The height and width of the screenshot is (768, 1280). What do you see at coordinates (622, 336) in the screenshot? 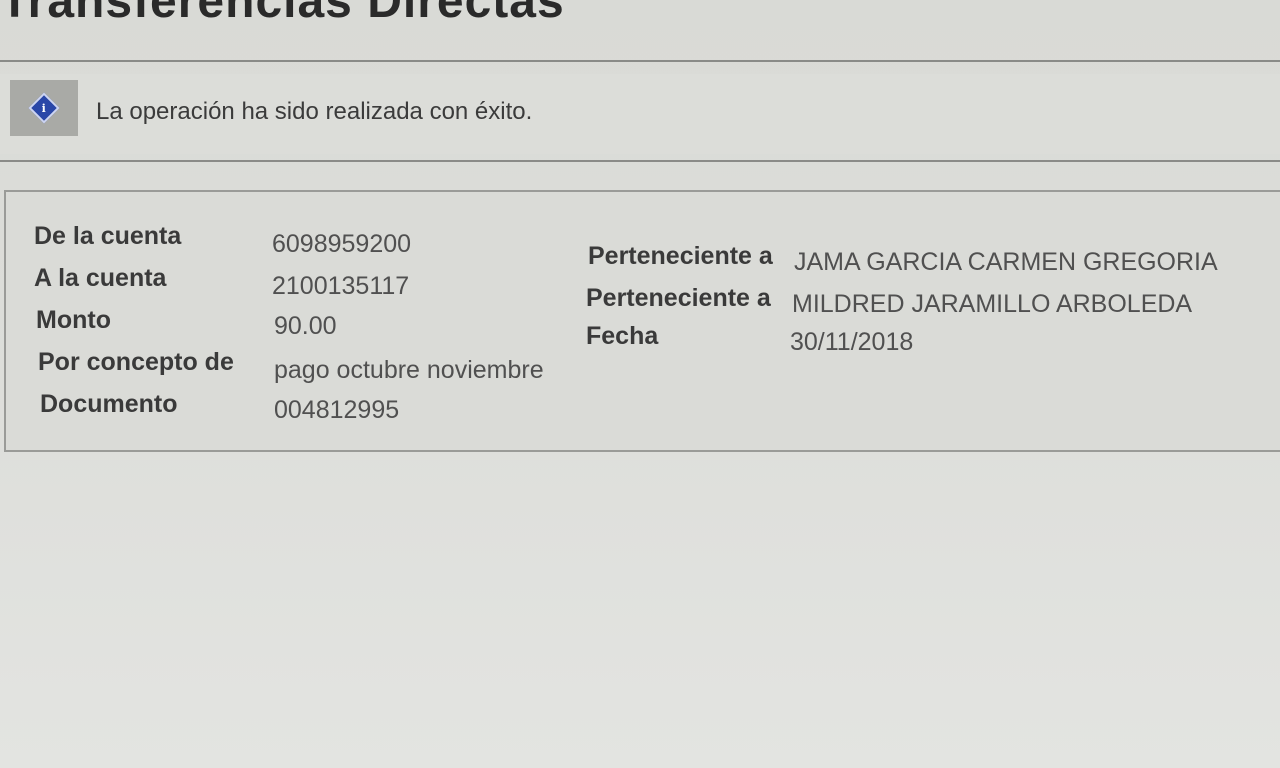
I see `date-label: Fecha` at bounding box center [622, 336].